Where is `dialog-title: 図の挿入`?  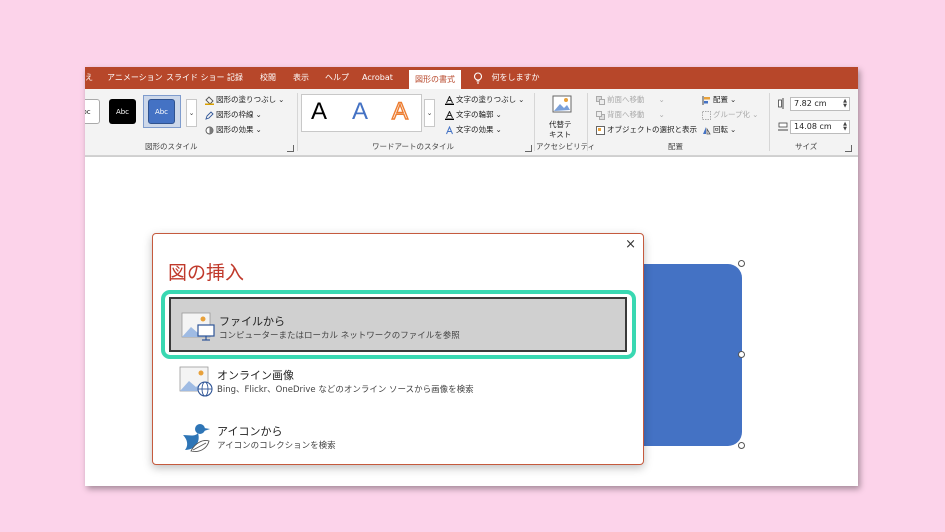 dialog-title: 図の挿入 is located at coordinates (206, 273).